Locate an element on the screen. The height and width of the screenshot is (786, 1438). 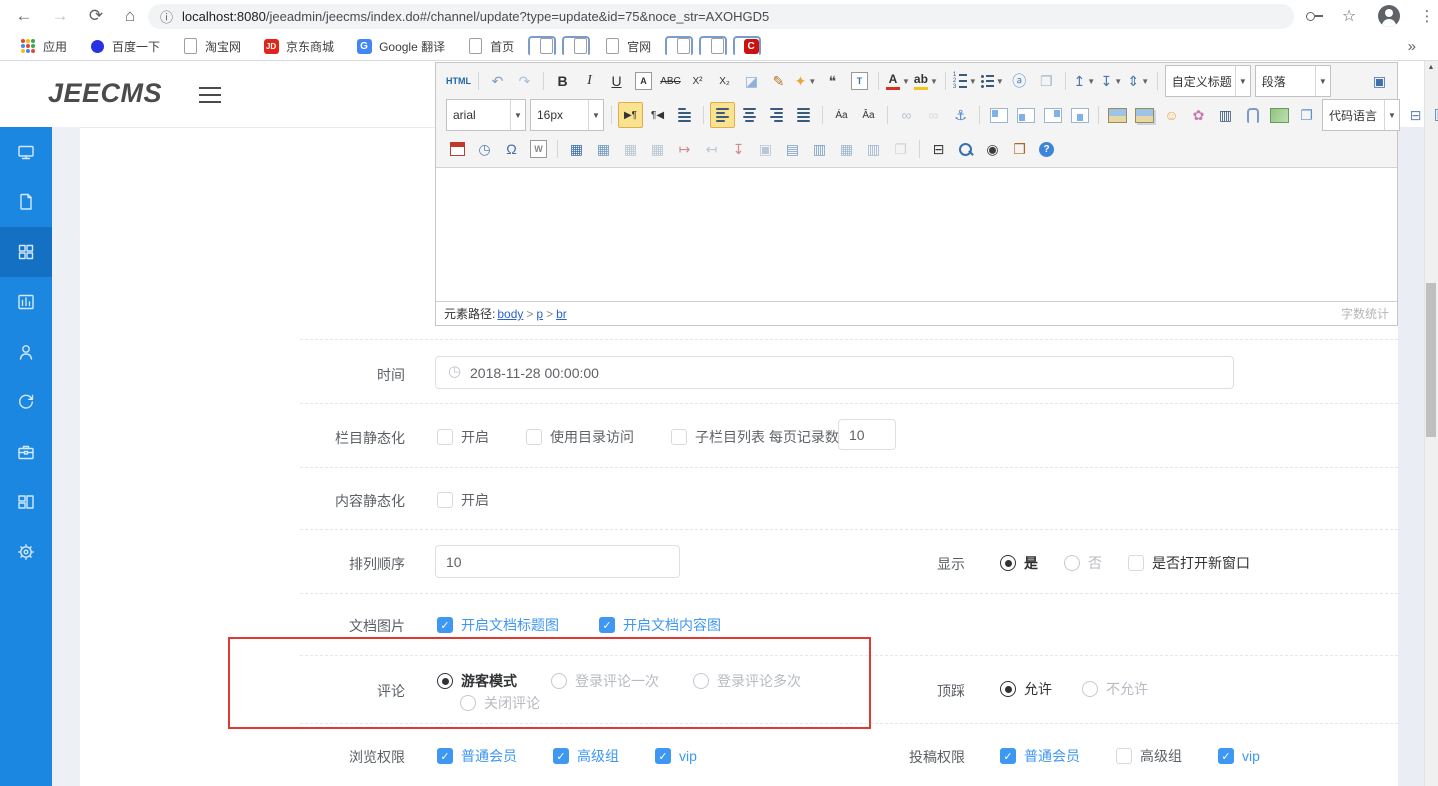
bookmark-item: 获取标题图 是不是通 is located at coordinates (576, 45).